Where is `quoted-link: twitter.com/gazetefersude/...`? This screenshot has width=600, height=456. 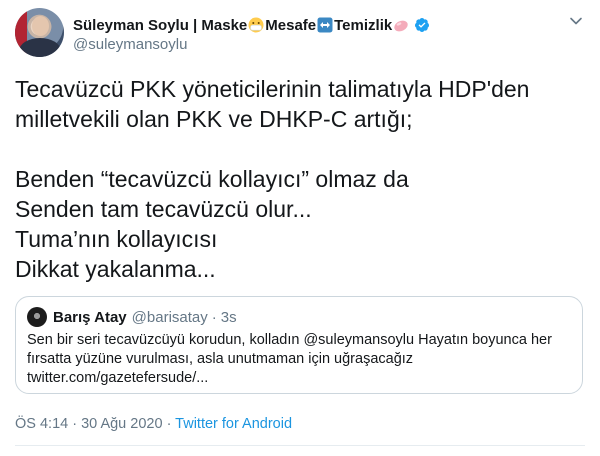 quoted-link: twitter.com/gazetefersude/... is located at coordinates (118, 378).